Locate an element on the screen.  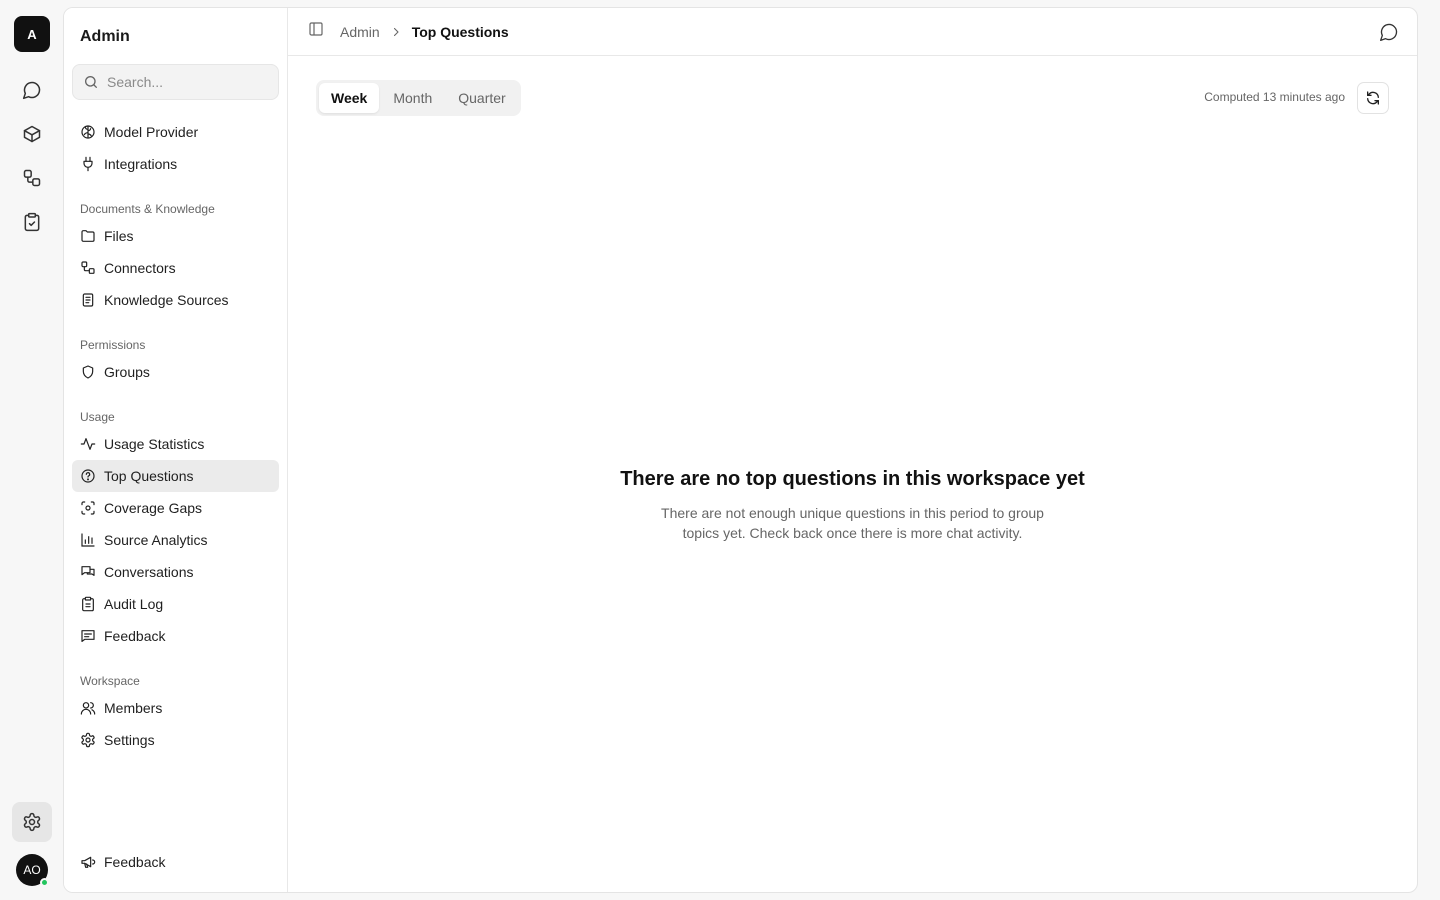
question-circle-icon is located at coordinates (88, 476).